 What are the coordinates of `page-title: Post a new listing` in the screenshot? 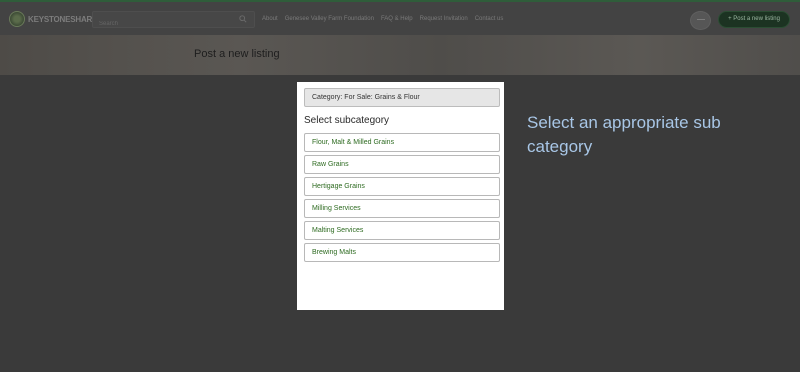 It's located at (237, 54).